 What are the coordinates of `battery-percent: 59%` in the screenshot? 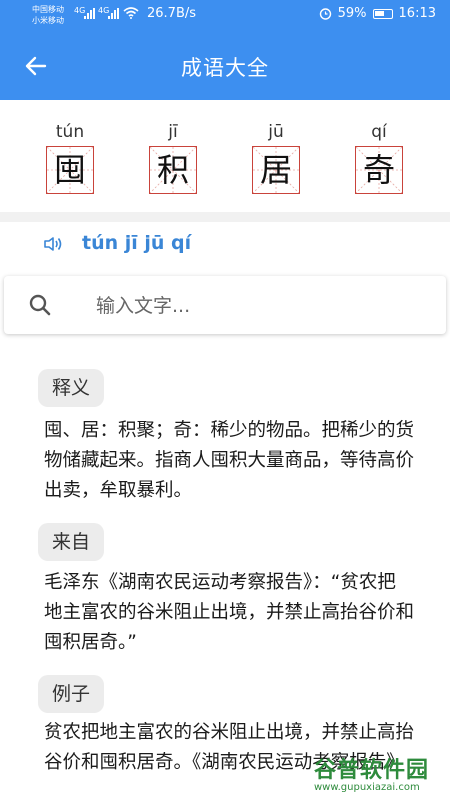 It's located at (352, 13).